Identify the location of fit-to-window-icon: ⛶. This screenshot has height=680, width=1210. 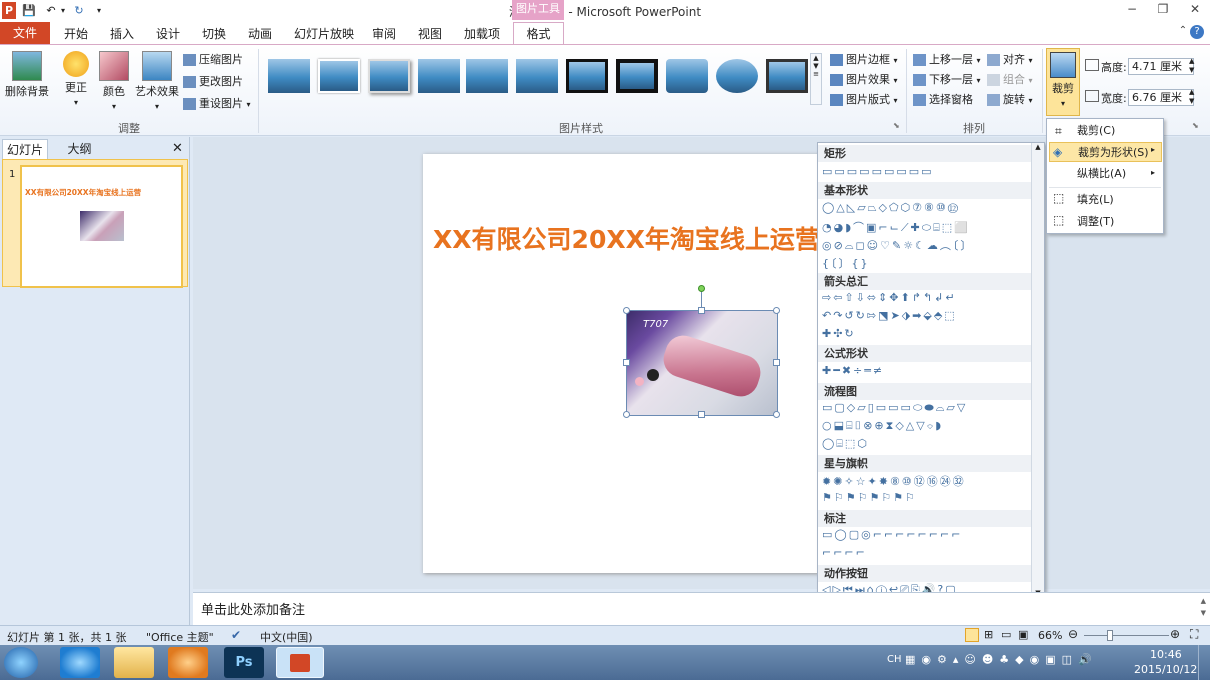
(1194, 634).